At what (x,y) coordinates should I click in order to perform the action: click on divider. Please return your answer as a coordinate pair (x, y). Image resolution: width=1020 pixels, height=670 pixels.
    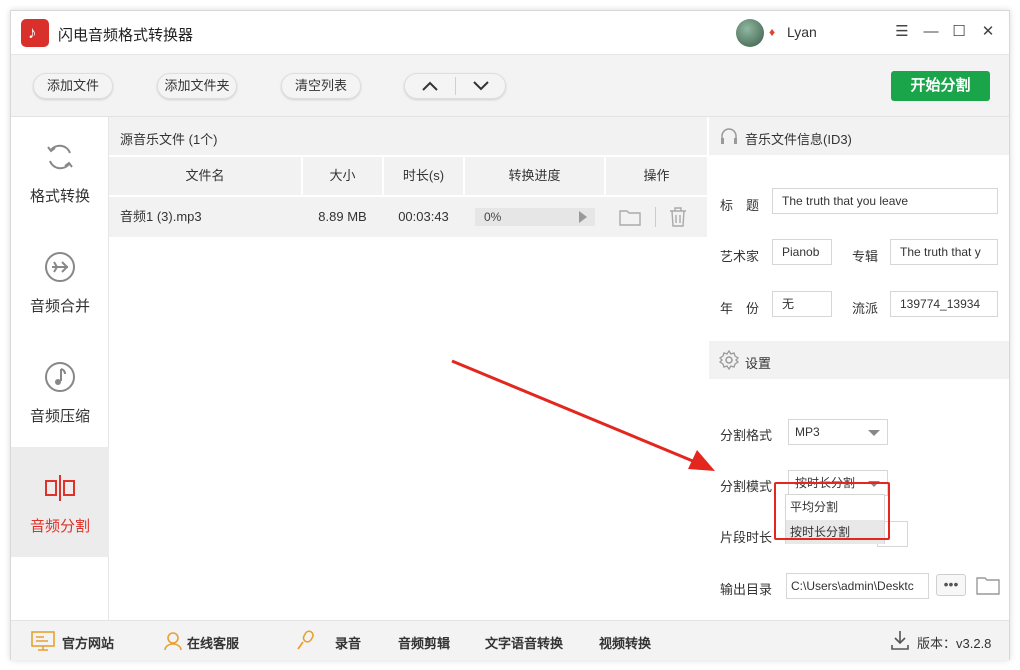
    Looking at the image, I should click on (655, 217).